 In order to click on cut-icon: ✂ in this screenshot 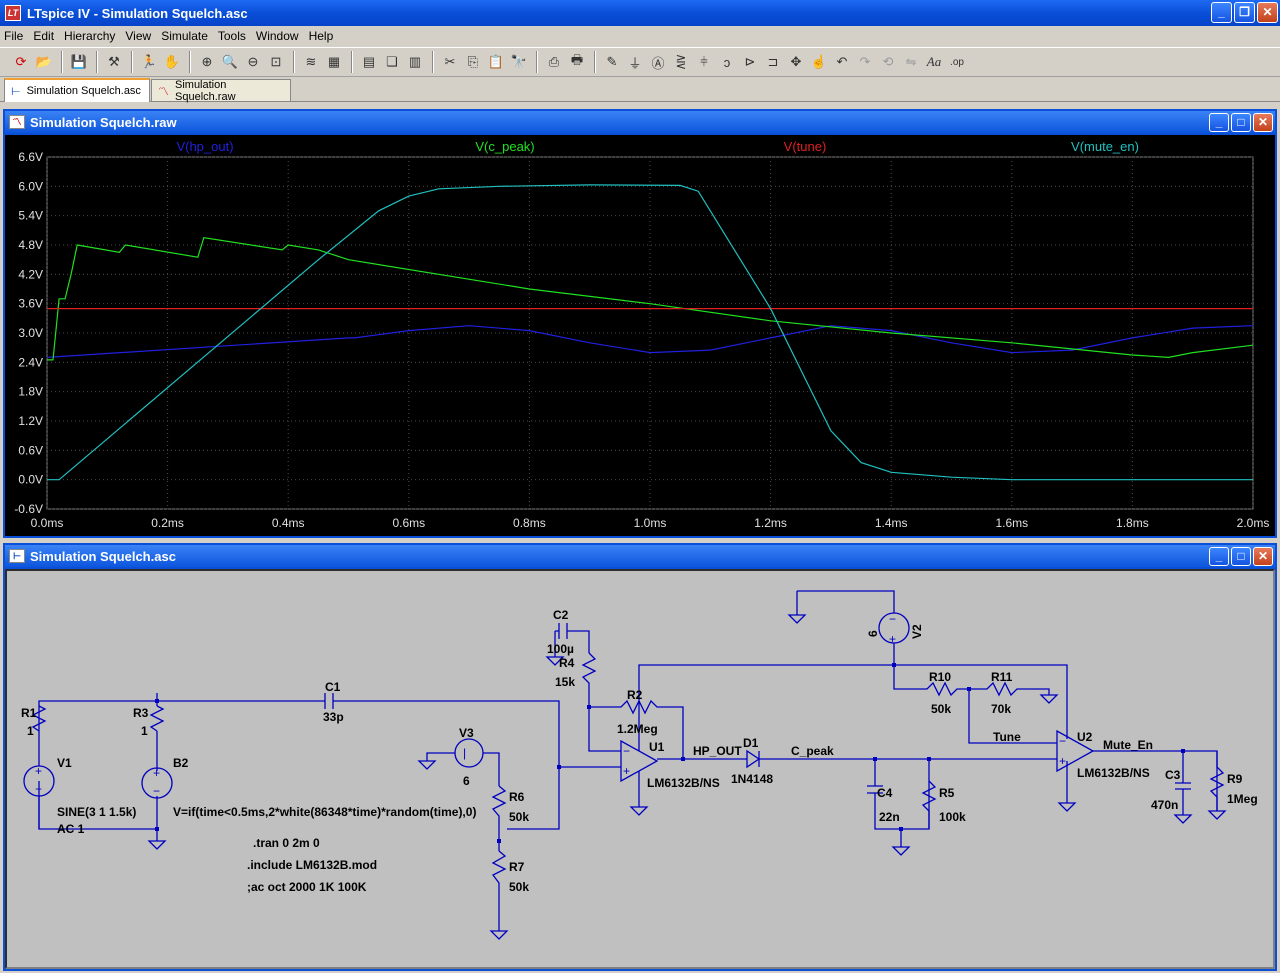, I will do `click(450, 62)`.